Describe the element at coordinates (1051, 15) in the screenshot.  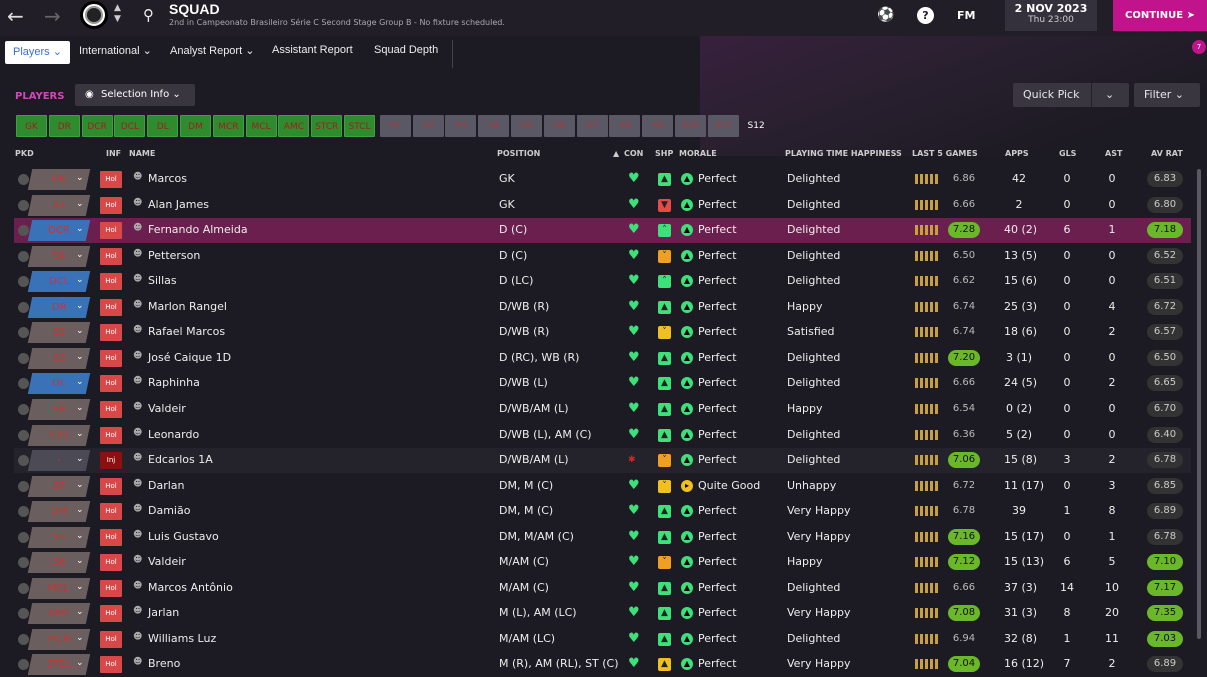
I see `date-display: 2 NOV 2023 Thu 23:00` at that location.